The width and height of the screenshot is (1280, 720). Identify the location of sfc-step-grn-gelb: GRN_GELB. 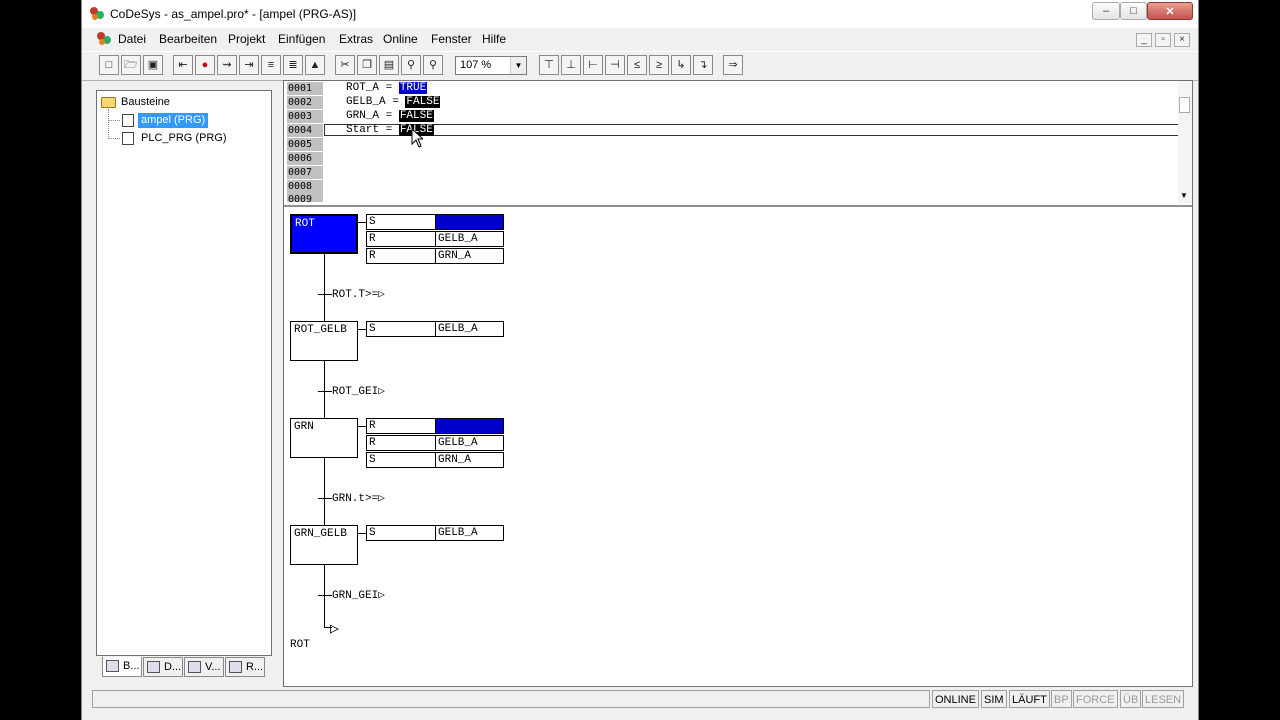
(324, 545).